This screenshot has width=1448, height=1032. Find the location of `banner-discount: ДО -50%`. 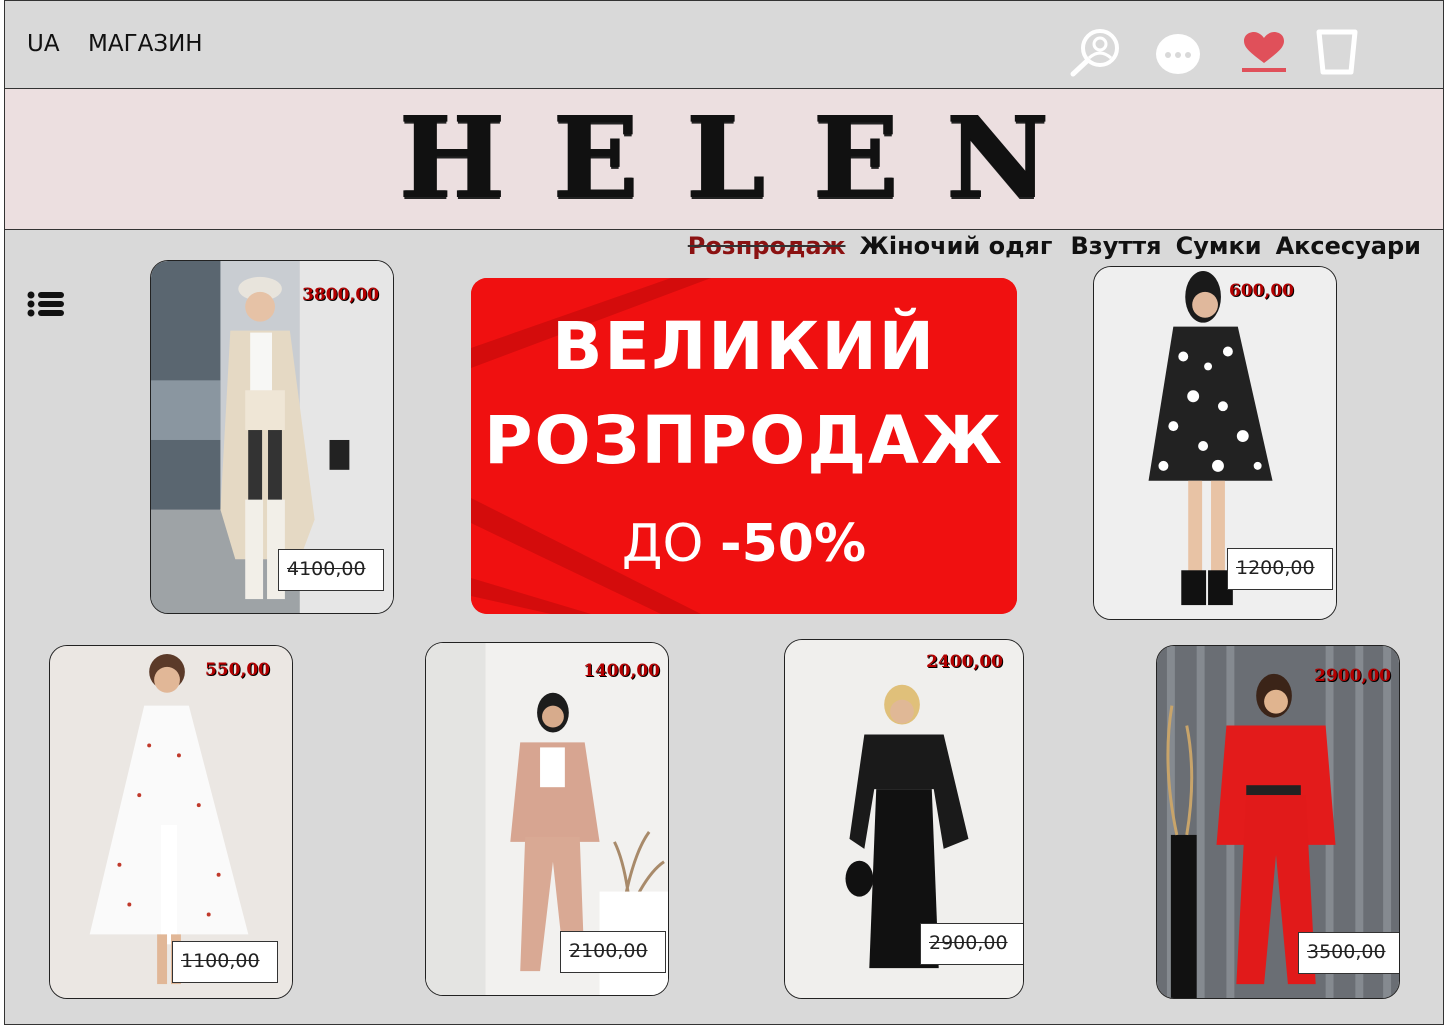

banner-discount: ДО -50% is located at coordinates (744, 544).